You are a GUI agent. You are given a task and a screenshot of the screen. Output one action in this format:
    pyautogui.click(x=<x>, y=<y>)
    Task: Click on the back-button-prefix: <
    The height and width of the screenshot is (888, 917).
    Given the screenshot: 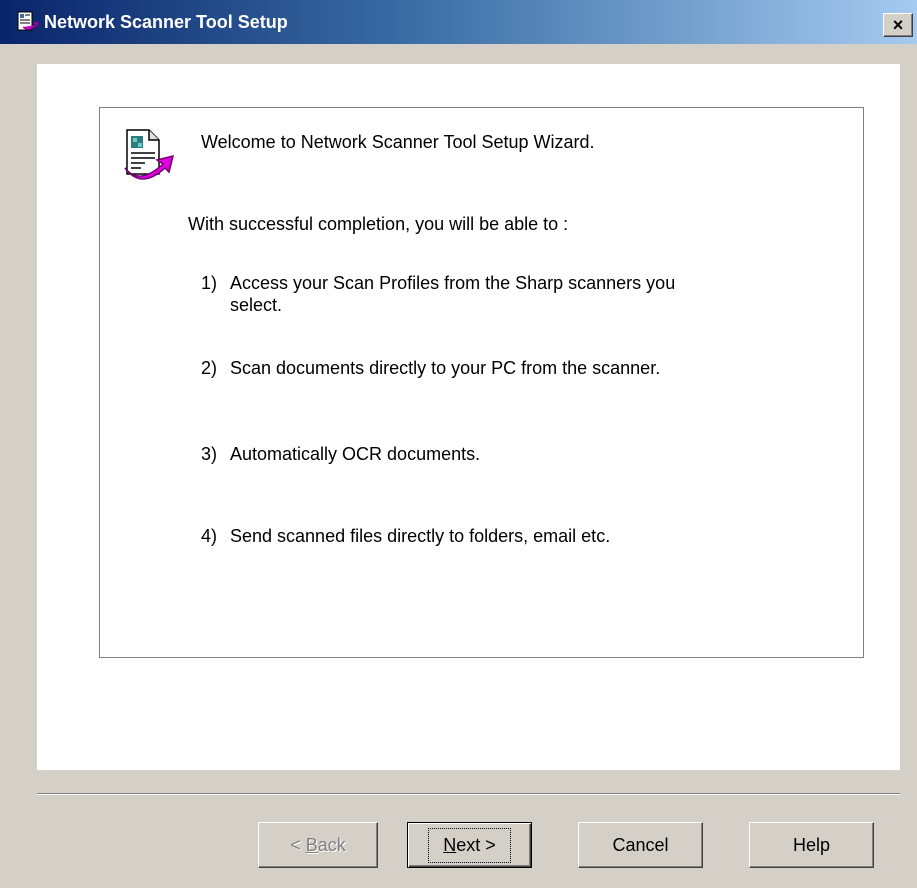 What is the action you would take?
    pyautogui.click(x=298, y=844)
    